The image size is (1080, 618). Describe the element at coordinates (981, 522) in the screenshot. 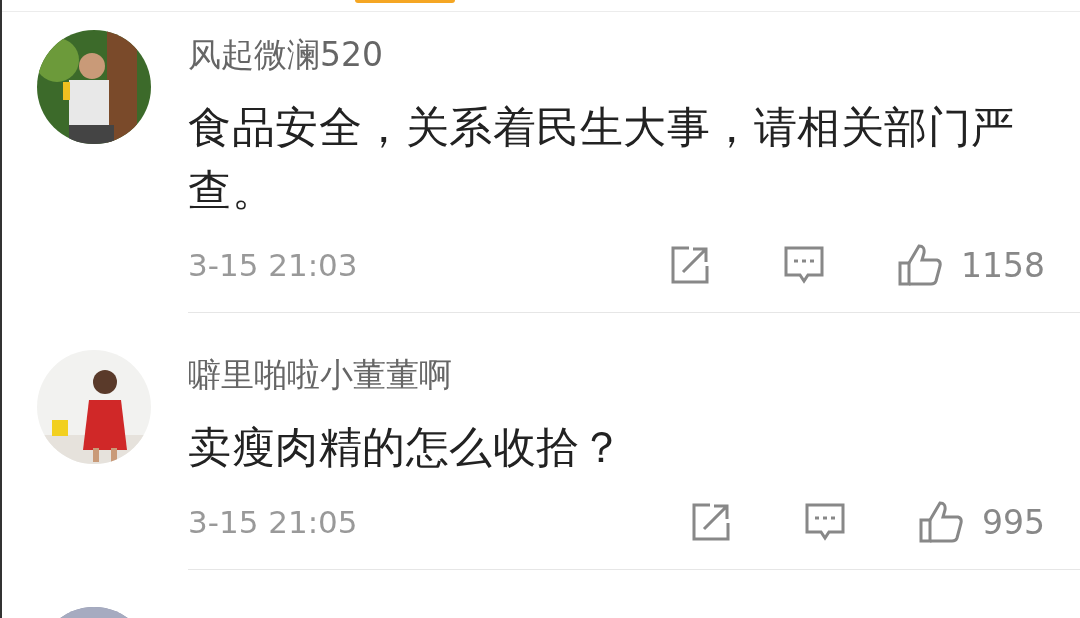

I see `like-button: 995` at that location.